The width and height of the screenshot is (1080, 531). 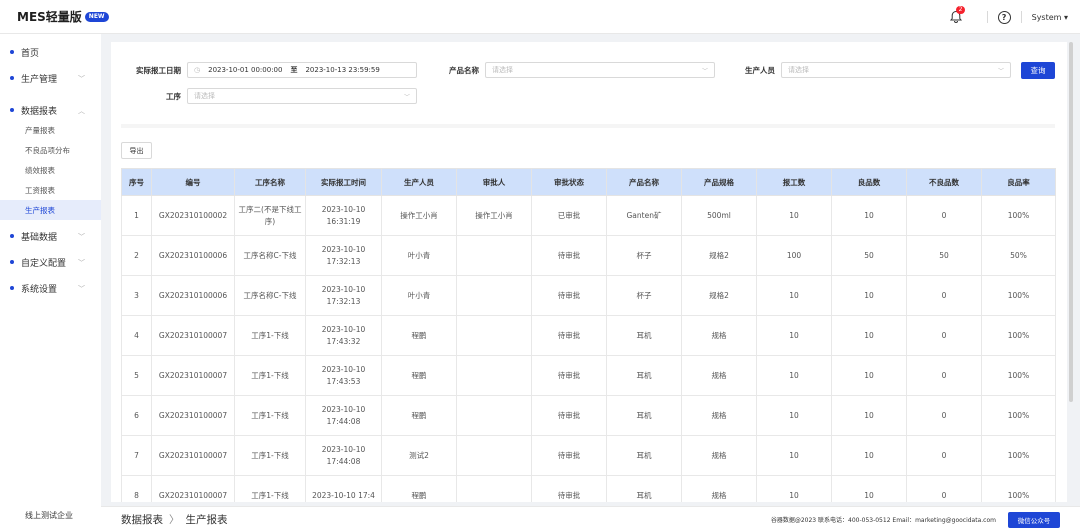 I want to click on sidebar-item-label: 生产管理, so click(x=39, y=79).